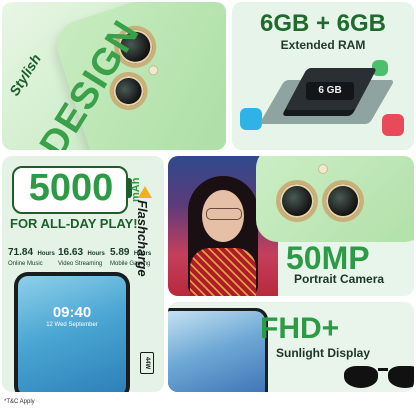 This screenshot has width=416, height=409. Describe the element at coordinates (383, 369) in the screenshot. I see `sunglasses-bridge` at that location.